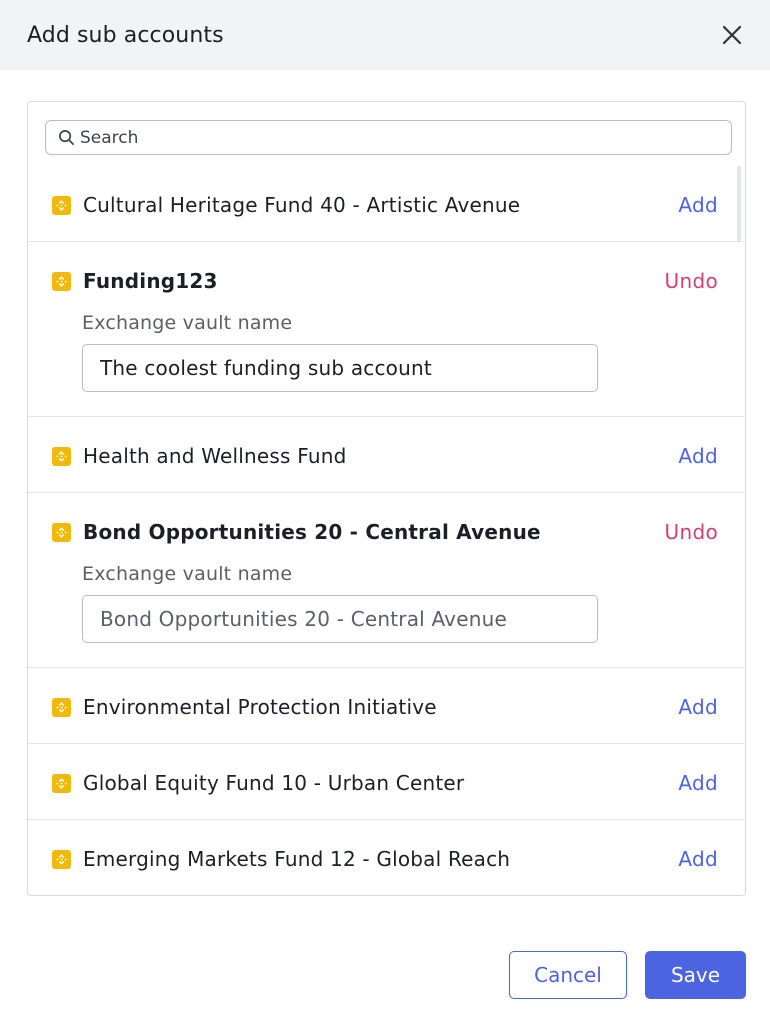 This screenshot has width=770, height=1028. I want to click on account-item: Global Equity Fund 10 - Urban Center Add, so click(386, 782).